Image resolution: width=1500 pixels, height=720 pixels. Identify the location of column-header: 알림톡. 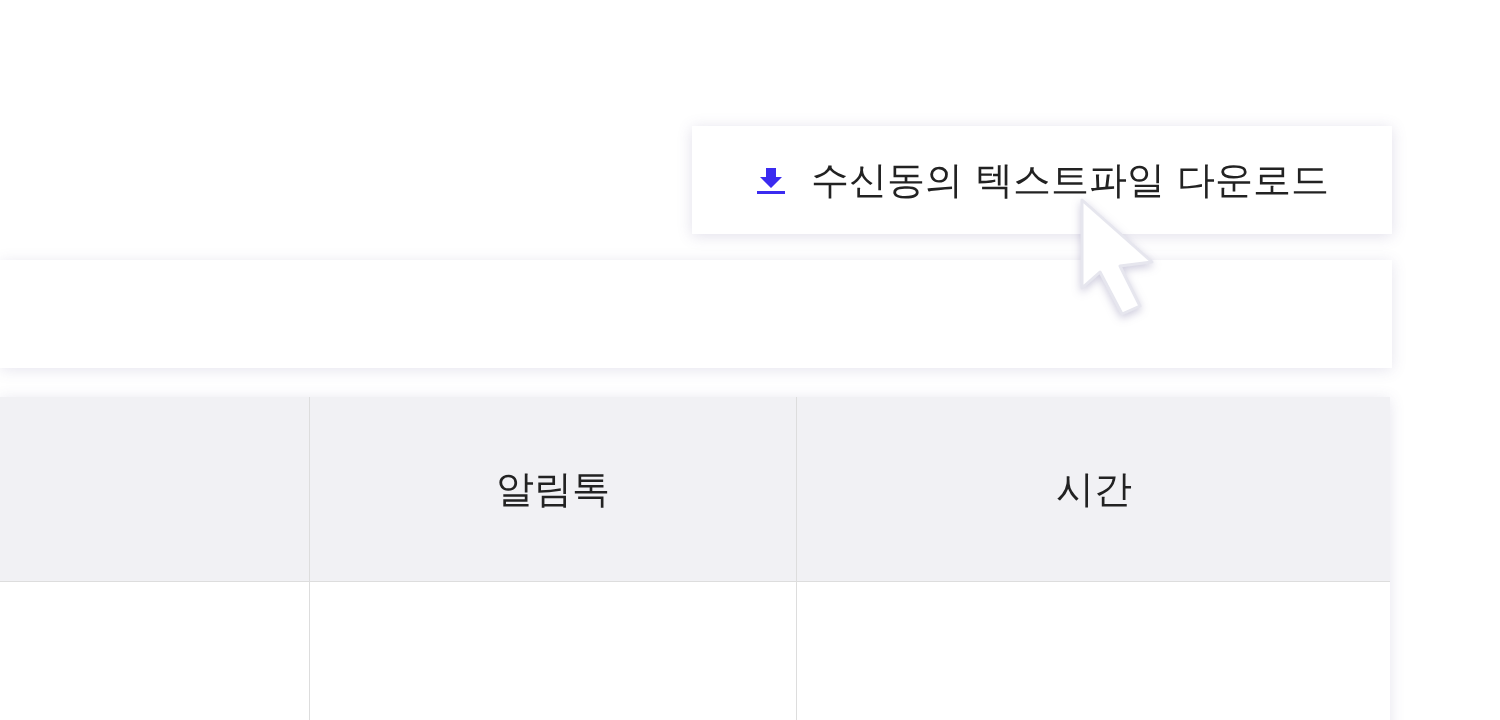
(552, 489).